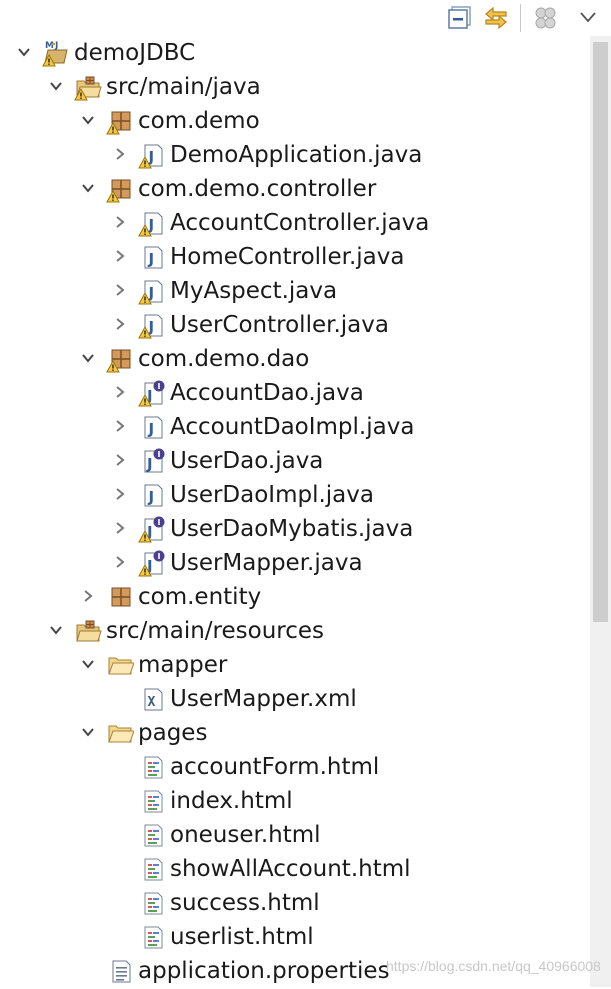  I want to click on tree-item-usercontroller-java: J UserController.java, so click(295, 325).